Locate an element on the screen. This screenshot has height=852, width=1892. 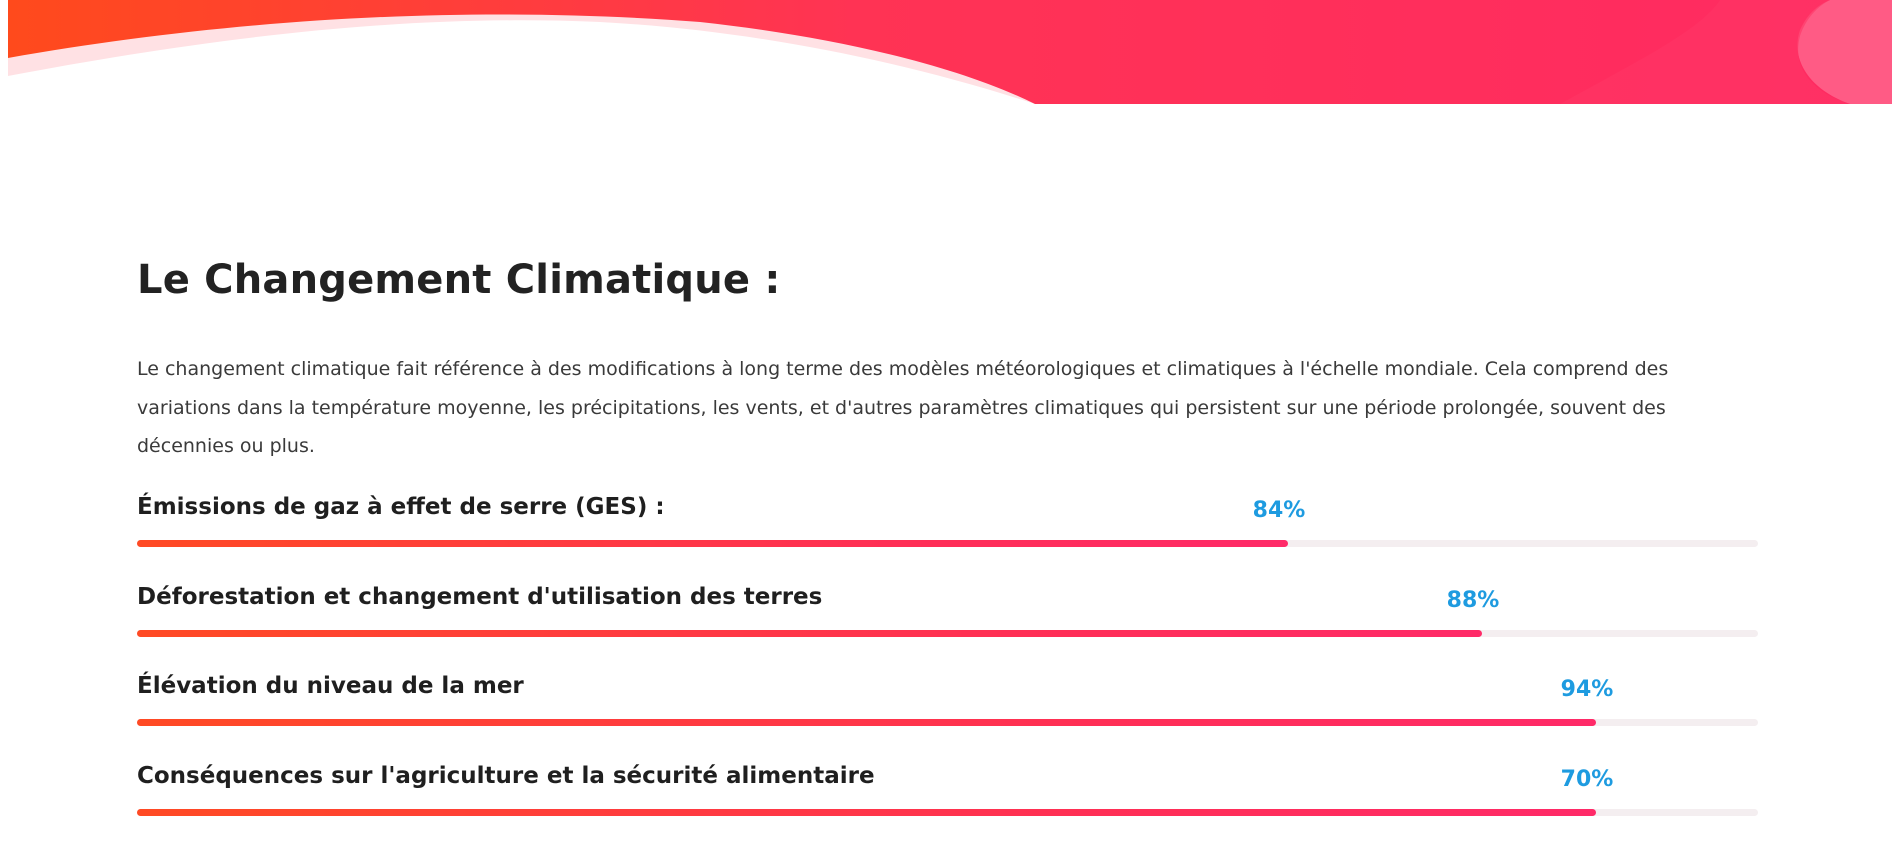
progress-label: Élévation du niveau de la mer is located at coordinates (330, 686).